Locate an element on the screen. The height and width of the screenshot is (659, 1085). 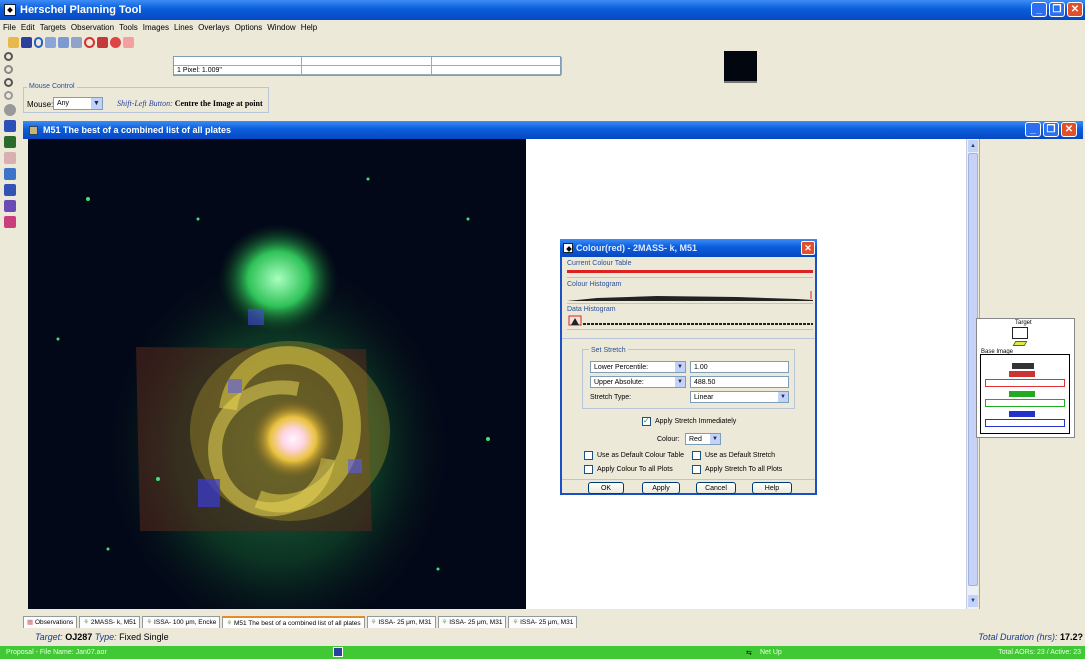
red-channel-controls is located at coordinates (1022, 374).